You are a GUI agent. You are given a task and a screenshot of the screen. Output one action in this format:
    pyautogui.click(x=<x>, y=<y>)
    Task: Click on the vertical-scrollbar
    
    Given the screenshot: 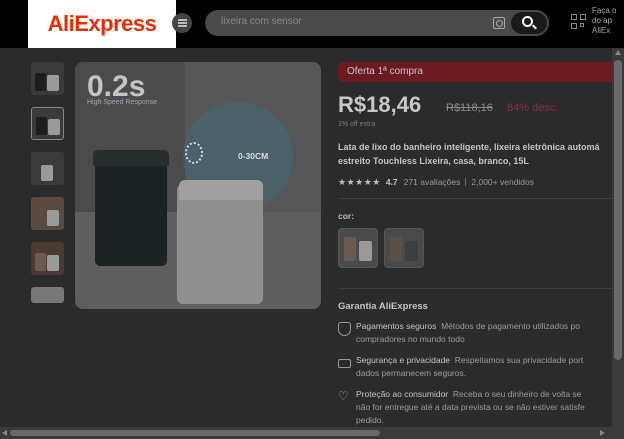 What is the action you would take?
    pyautogui.click(x=618, y=243)
    